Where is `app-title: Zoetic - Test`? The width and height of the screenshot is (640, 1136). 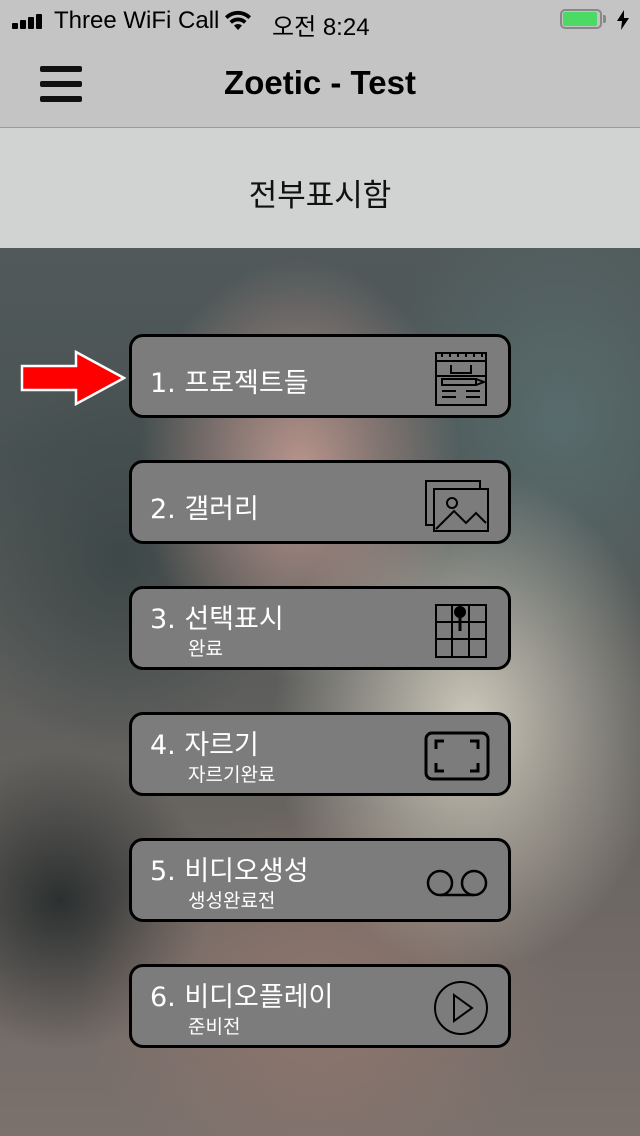 app-title: Zoetic - Test is located at coordinates (320, 82).